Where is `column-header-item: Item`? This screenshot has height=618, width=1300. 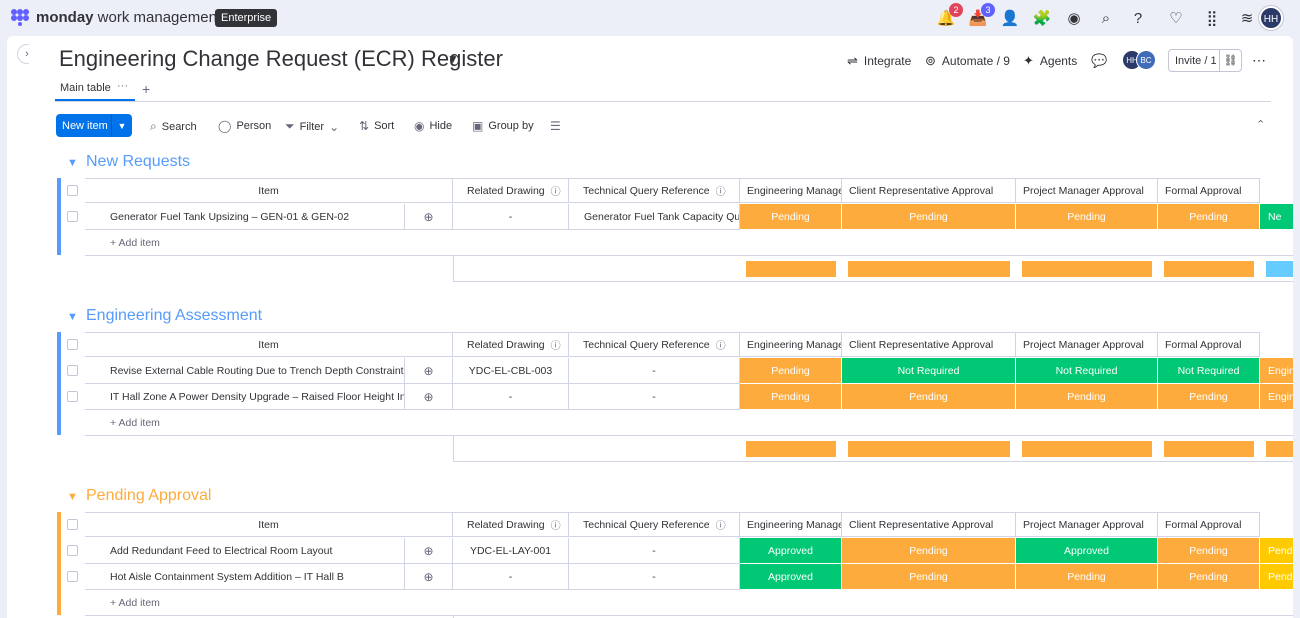 column-header-item: Item is located at coordinates (269, 344).